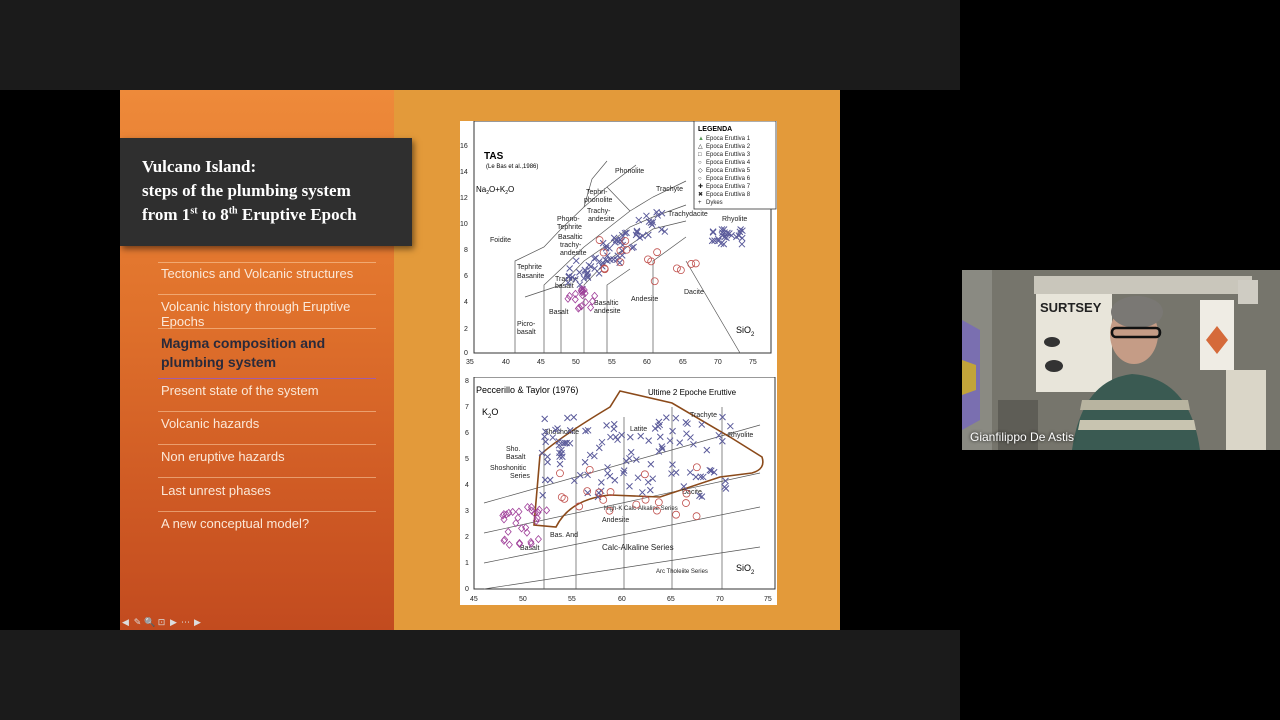  What do you see at coordinates (161, 623) in the screenshot?
I see `subtitles-icon: ⊡` at bounding box center [161, 623].